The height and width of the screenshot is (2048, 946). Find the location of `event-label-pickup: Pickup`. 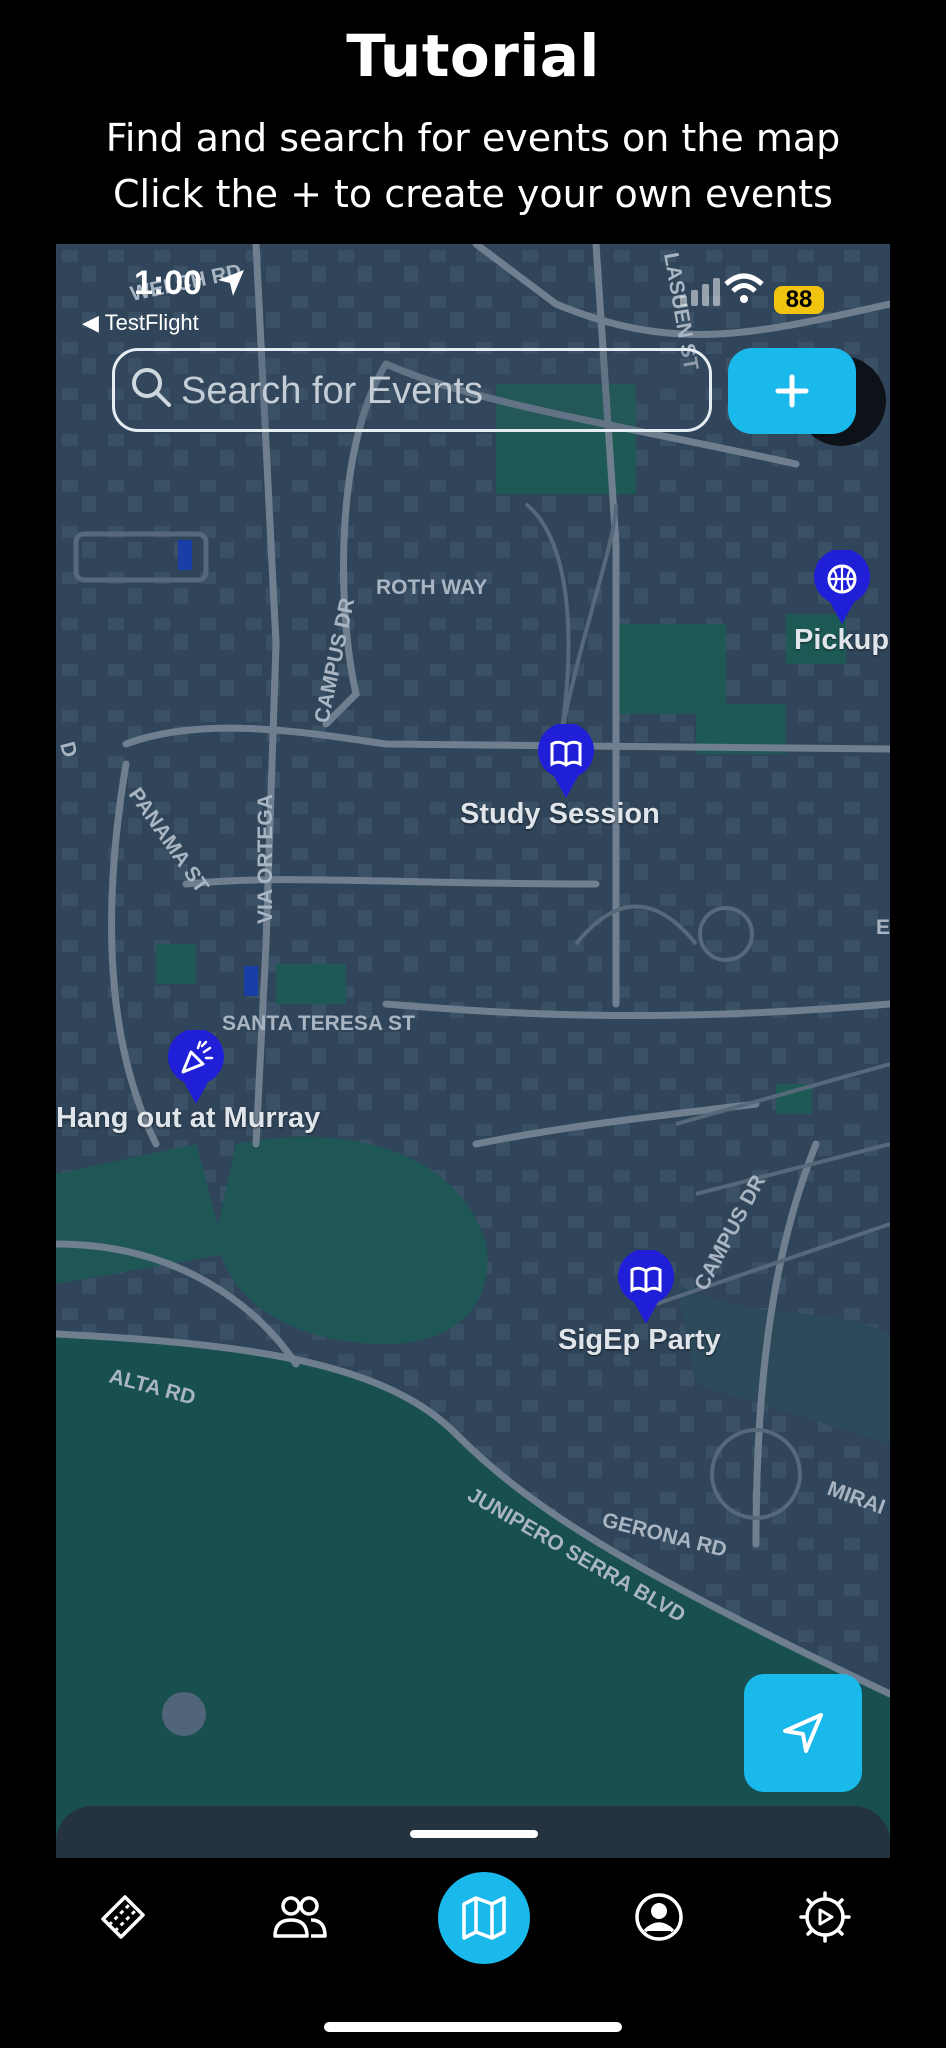

event-label-pickup: Pickup is located at coordinates (841, 640).